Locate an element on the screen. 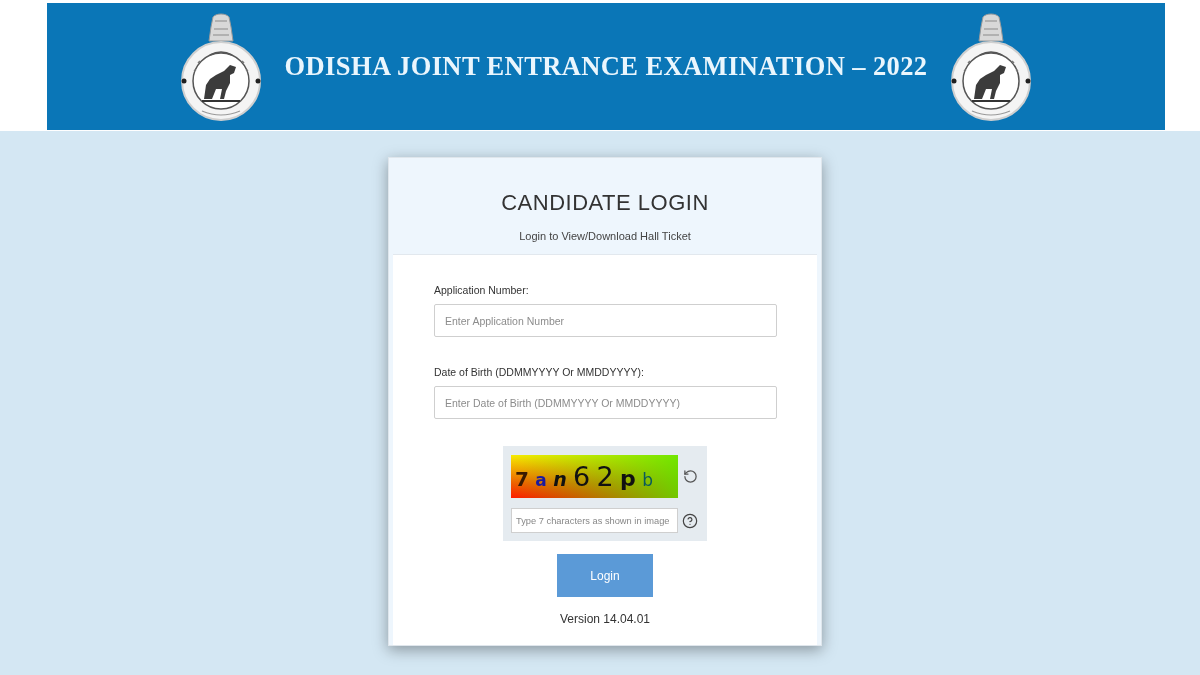  exam-title: ODISHA JOINT ENTRANCE EXAMINATION – 2022 is located at coordinates (606, 66).